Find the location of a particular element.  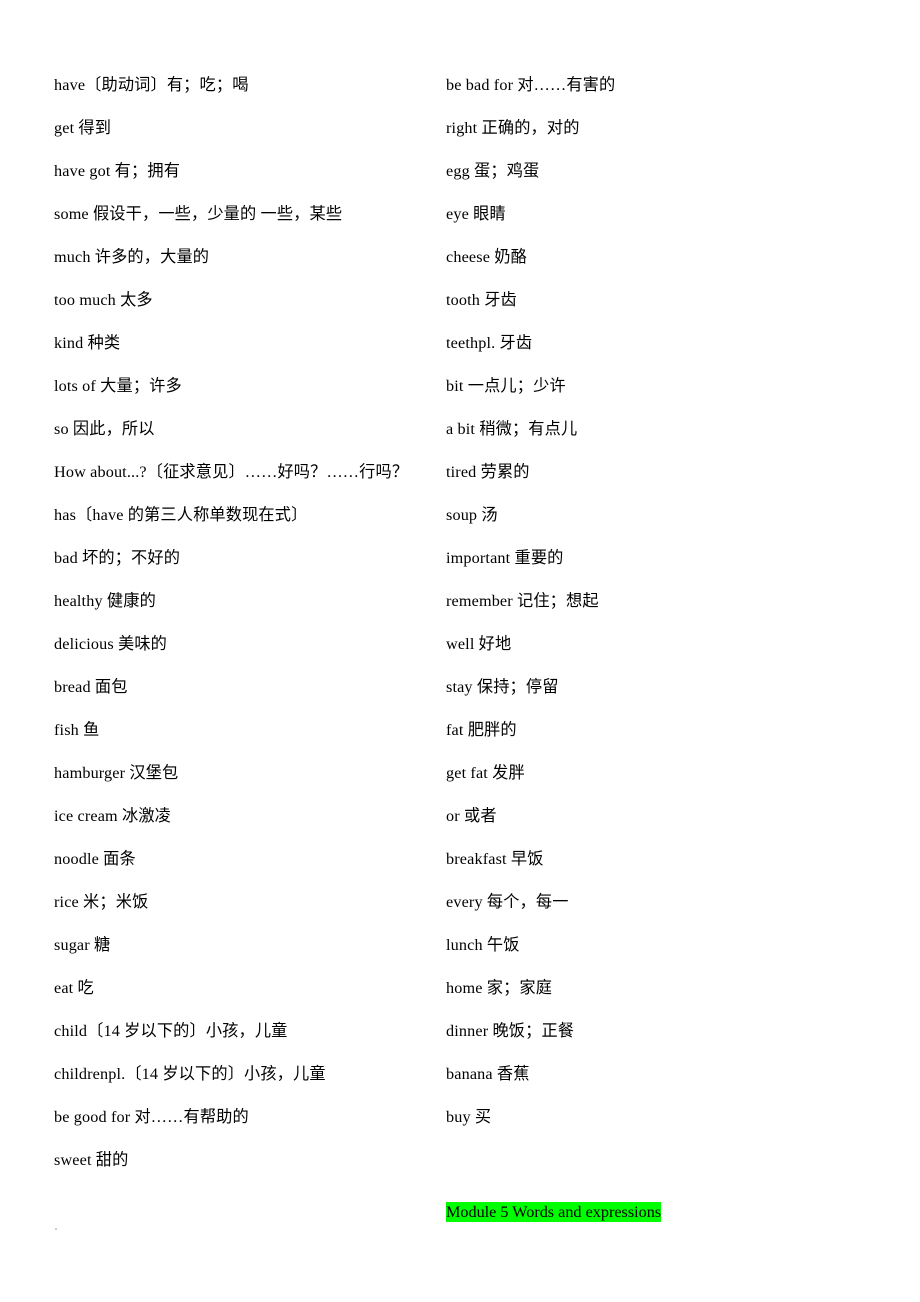

vocabulary-entry: eye 眼睛 is located at coordinates (476, 214).